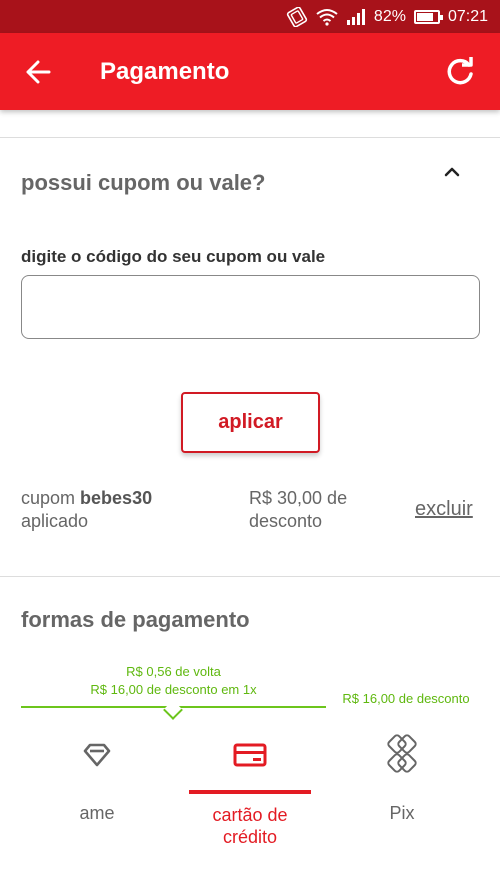 The image size is (500, 889). Describe the element at coordinates (48, 498) in the screenshot. I see `applied-prefix: cupom` at that location.